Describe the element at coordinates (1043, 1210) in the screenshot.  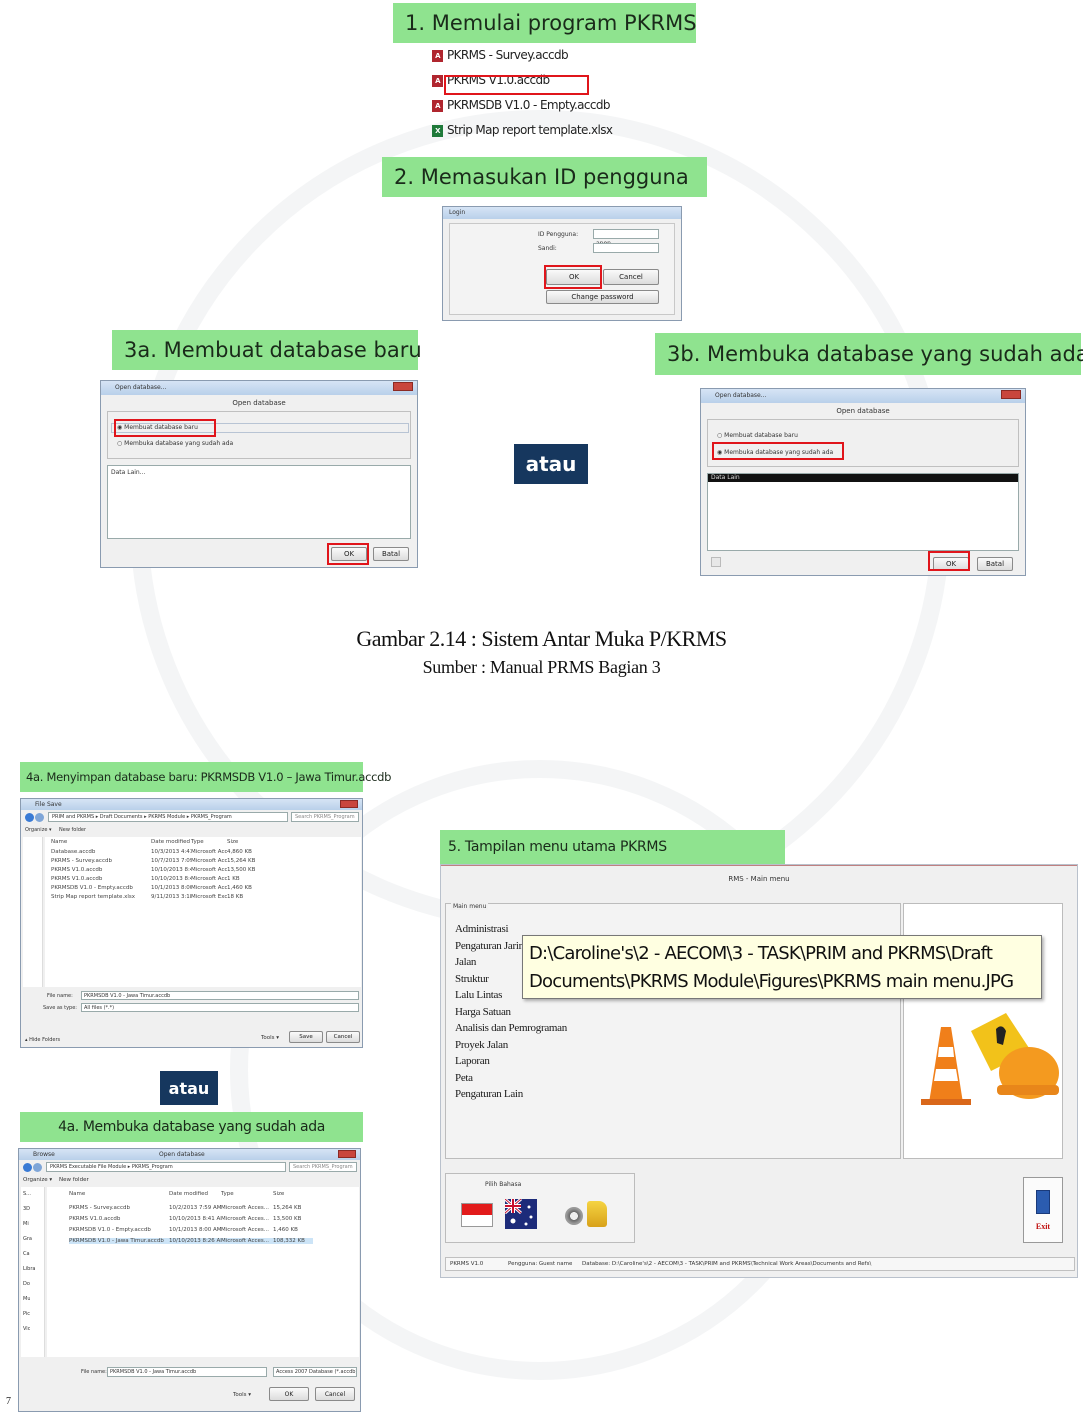
I see `exit-button: Exit` at that location.